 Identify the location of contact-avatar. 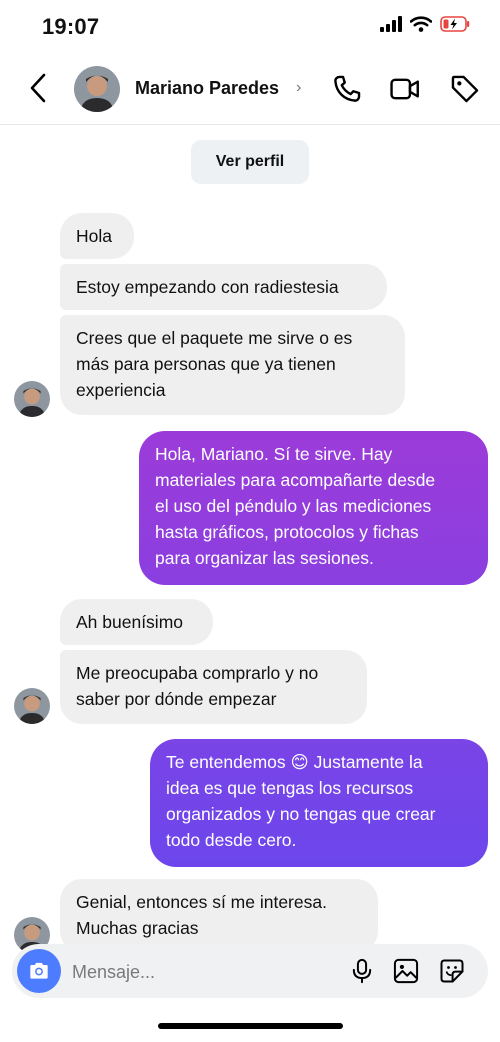
(97, 89).